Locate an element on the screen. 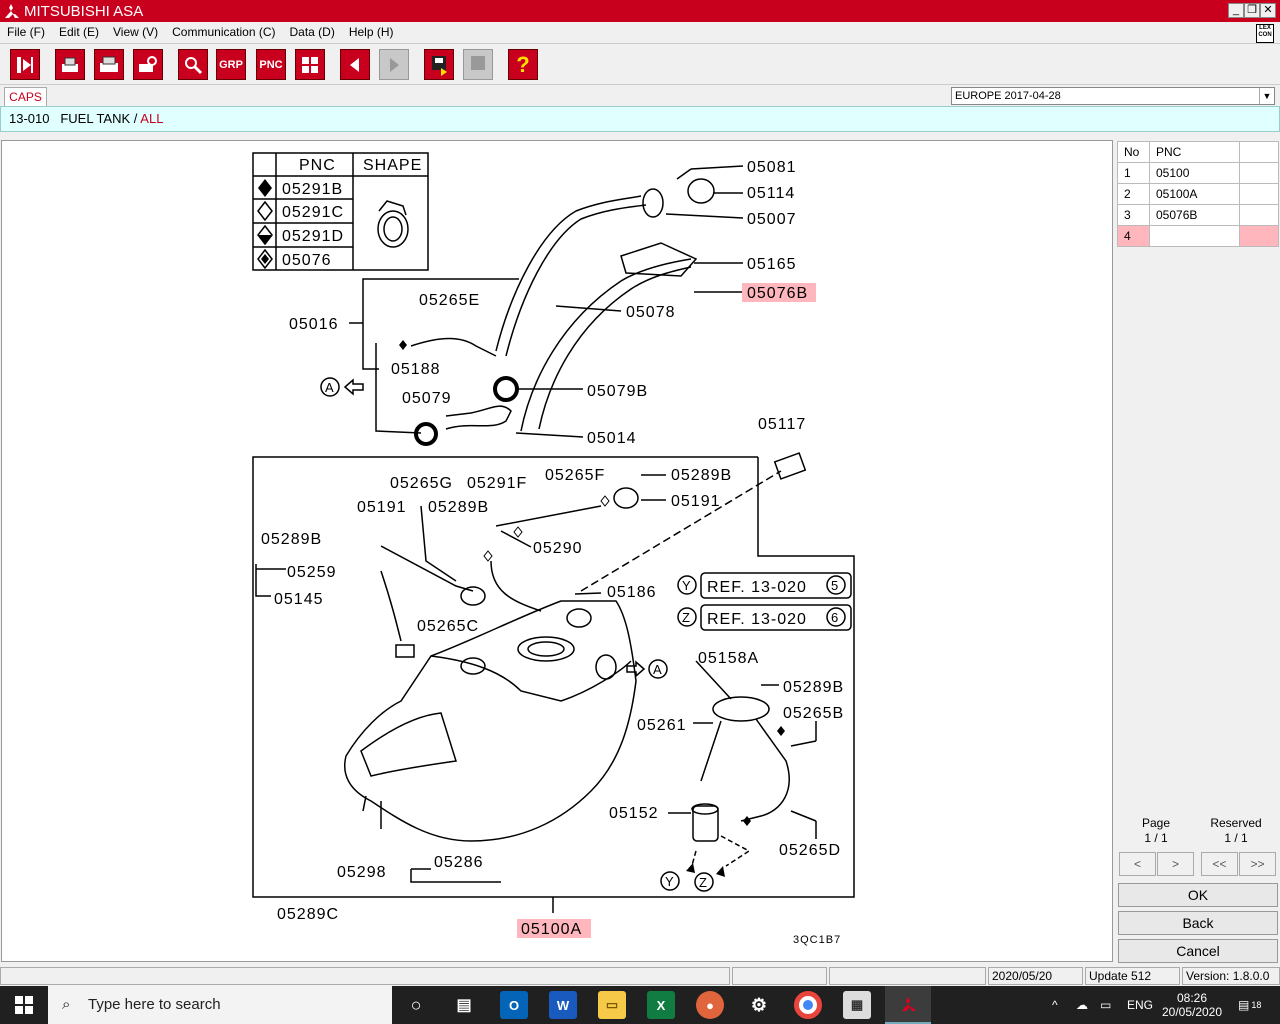 The height and width of the screenshot is (1024, 1280). clock: 08:26 20/05/2020 is located at coordinates (1192, 1005).